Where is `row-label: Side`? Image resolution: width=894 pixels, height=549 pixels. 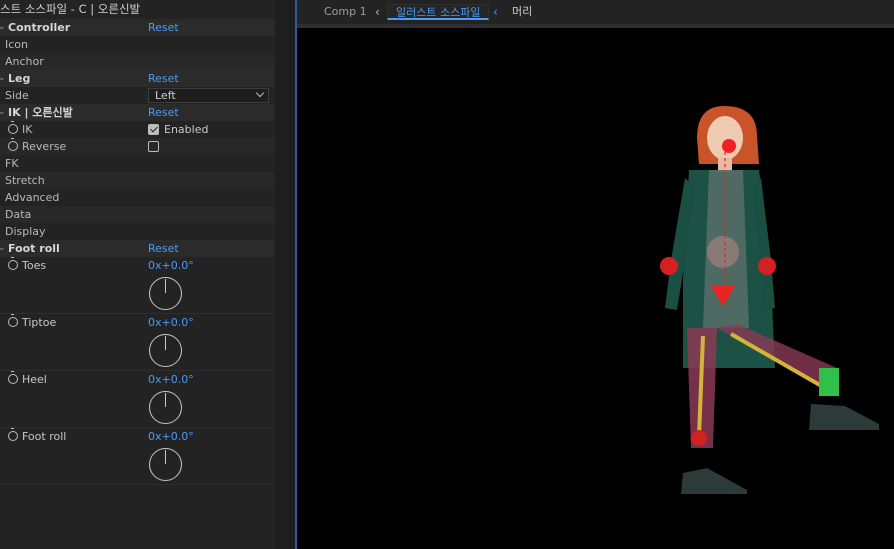 row-label: Side is located at coordinates (17, 95).